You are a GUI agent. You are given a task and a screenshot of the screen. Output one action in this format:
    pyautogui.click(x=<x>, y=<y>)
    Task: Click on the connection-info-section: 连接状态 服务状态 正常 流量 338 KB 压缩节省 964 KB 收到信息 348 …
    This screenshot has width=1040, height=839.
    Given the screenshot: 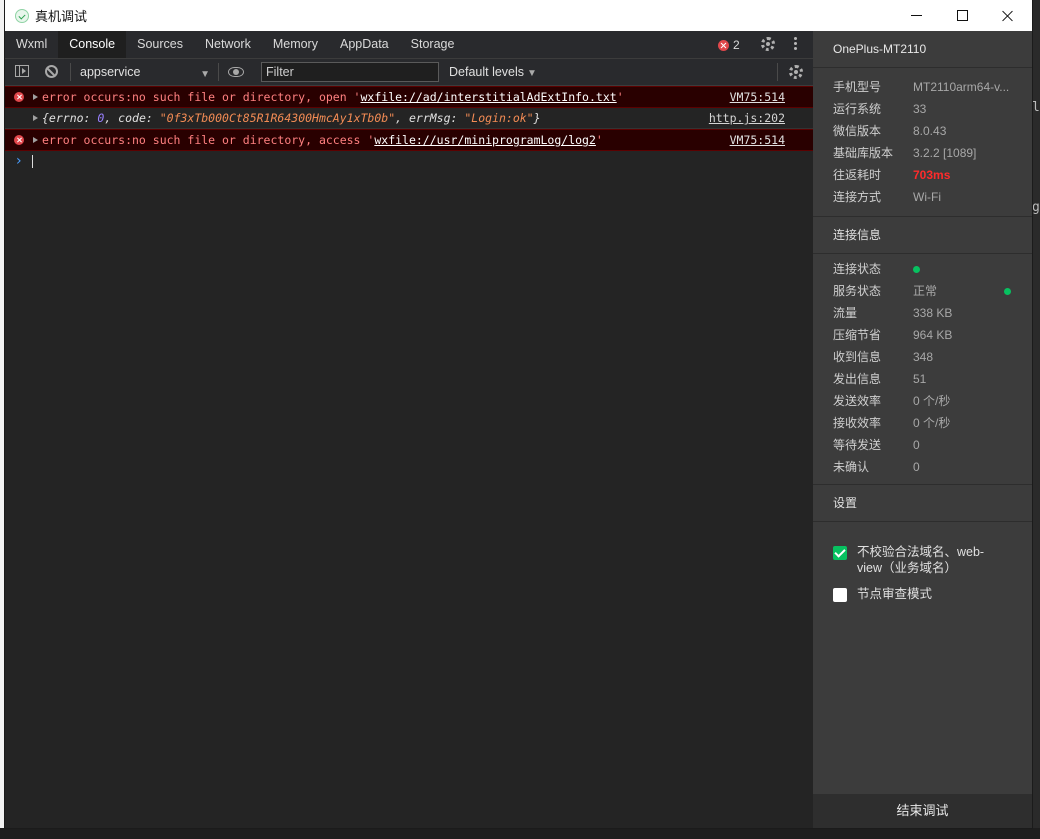 What is the action you would take?
    pyautogui.click(x=922, y=369)
    